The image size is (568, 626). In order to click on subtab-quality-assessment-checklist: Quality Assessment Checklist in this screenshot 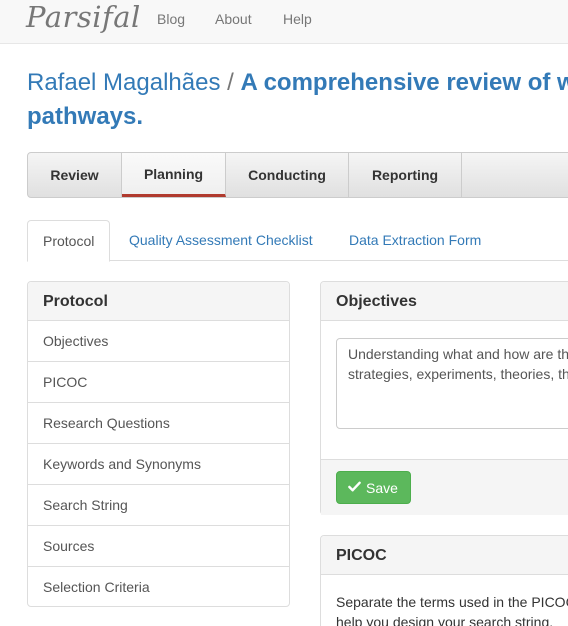, I will do `click(221, 240)`.